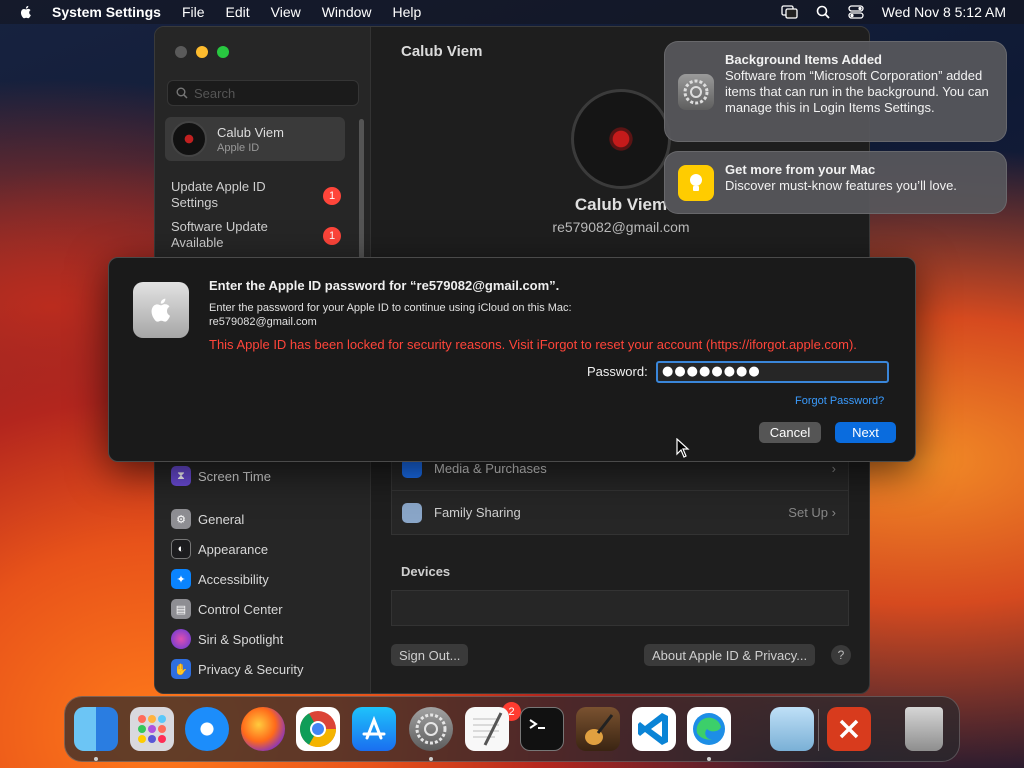 Image resolution: width=1024 pixels, height=768 pixels. I want to click on help-button: ?, so click(841, 655).